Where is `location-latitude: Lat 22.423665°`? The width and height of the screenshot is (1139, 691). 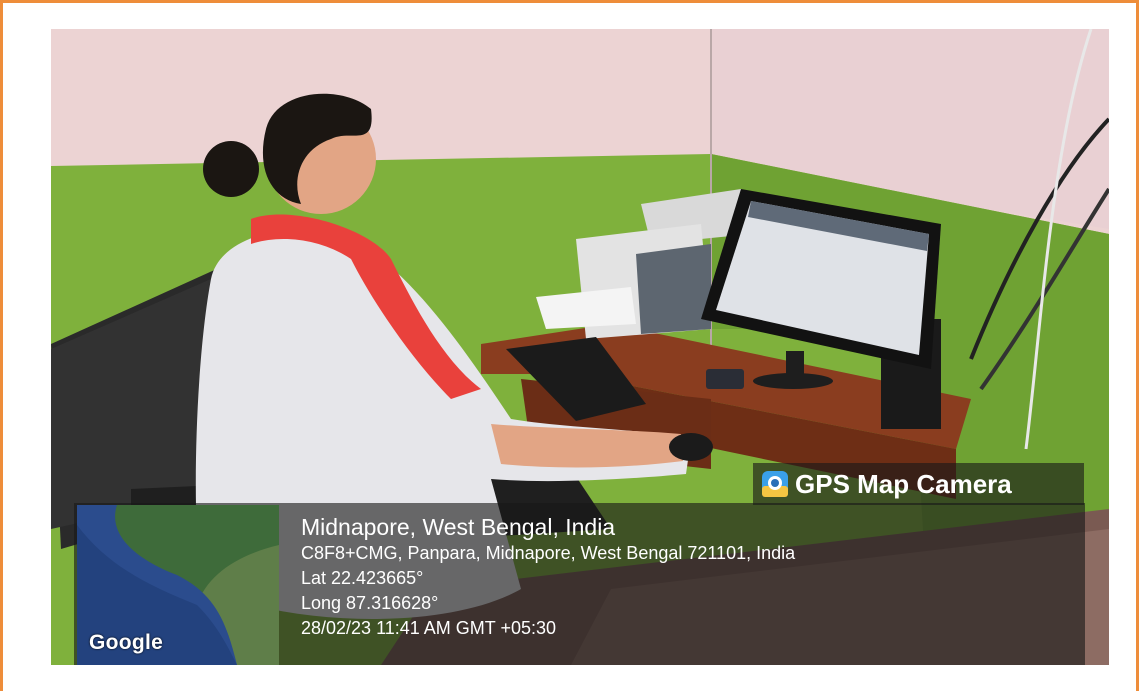 location-latitude: Lat 22.423665° is located at coordinates (362, 578).